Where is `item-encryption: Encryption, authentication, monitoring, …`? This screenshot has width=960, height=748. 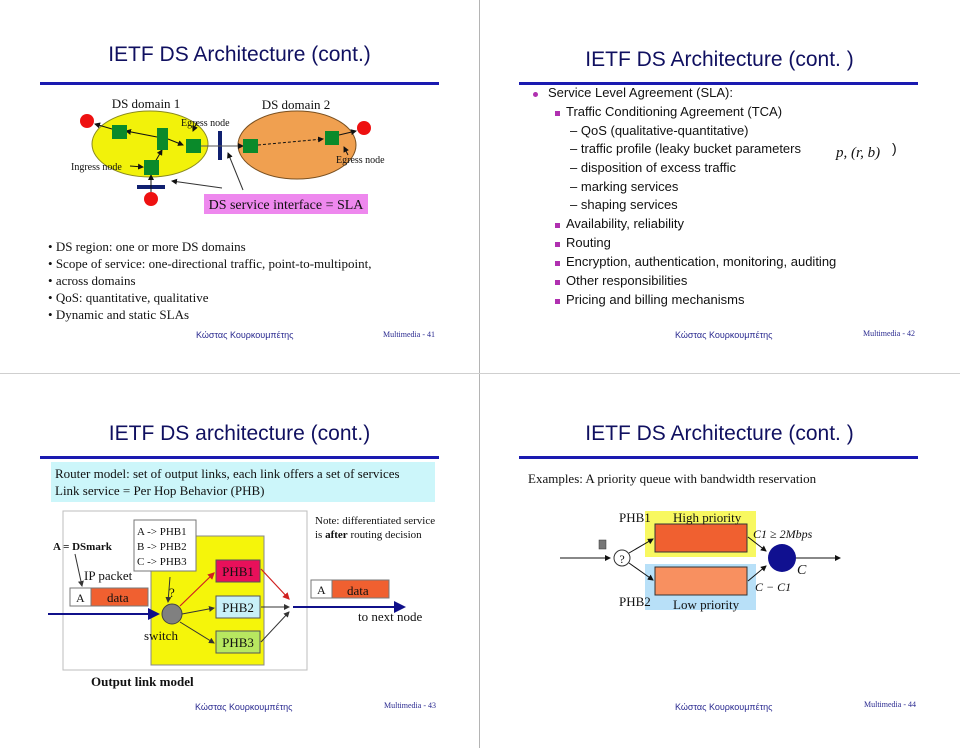 item-encryption: Encryption, authentication, monitoring, … is located at coordinates (701, 261).